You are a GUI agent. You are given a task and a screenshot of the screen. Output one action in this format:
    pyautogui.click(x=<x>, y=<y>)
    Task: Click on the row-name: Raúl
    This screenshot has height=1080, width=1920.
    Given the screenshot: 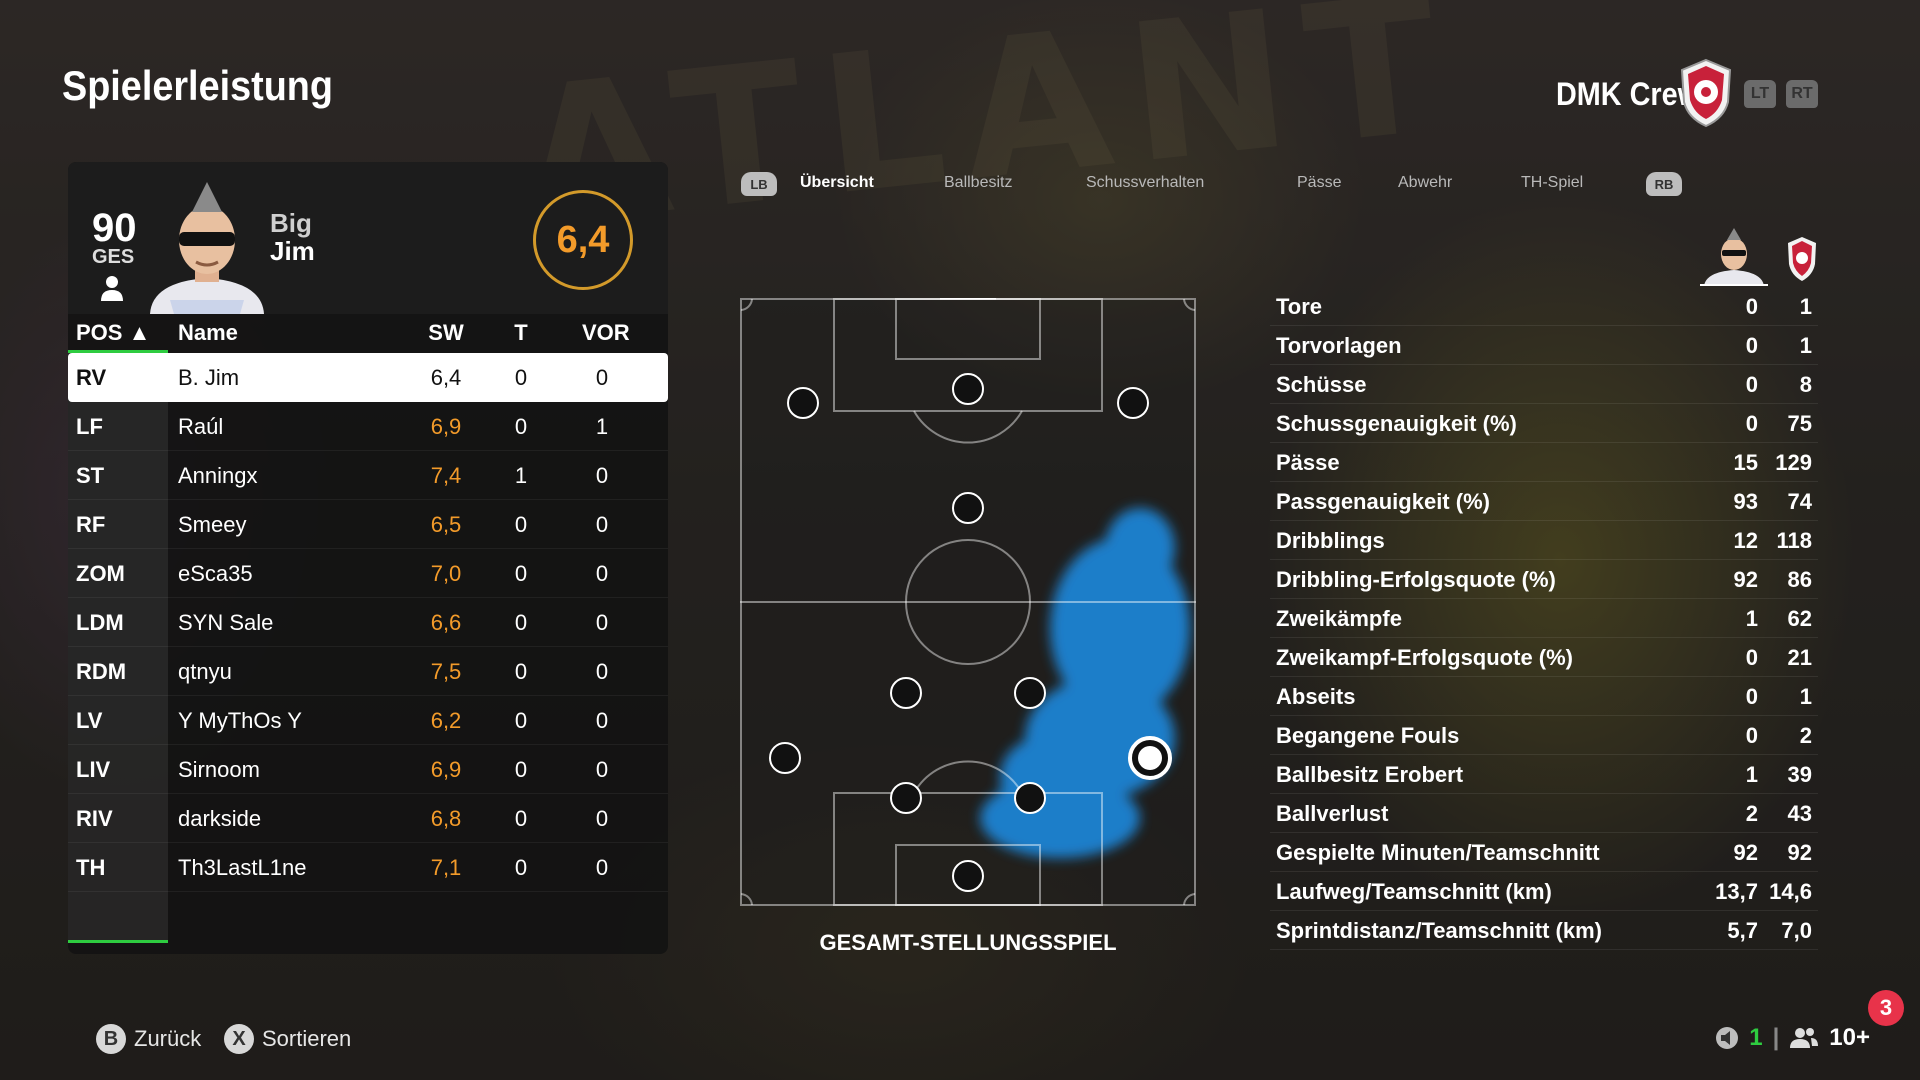 What is the action you would take?
    pyautogui.click(x=201, y=426)
    